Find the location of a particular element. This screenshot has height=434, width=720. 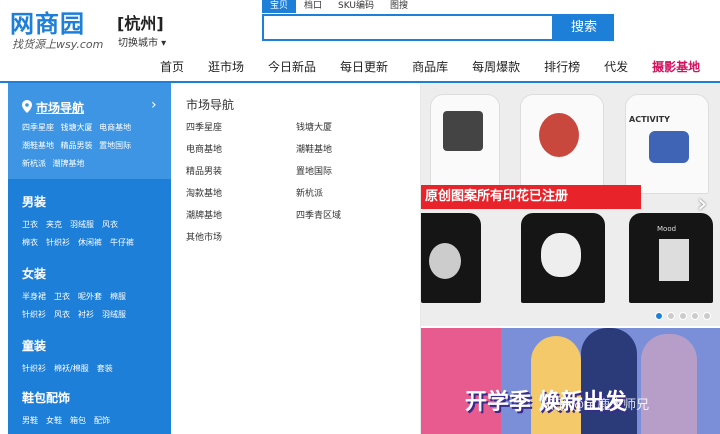

nav-today-new: 今日新品 is located at coordinates (292, 67).